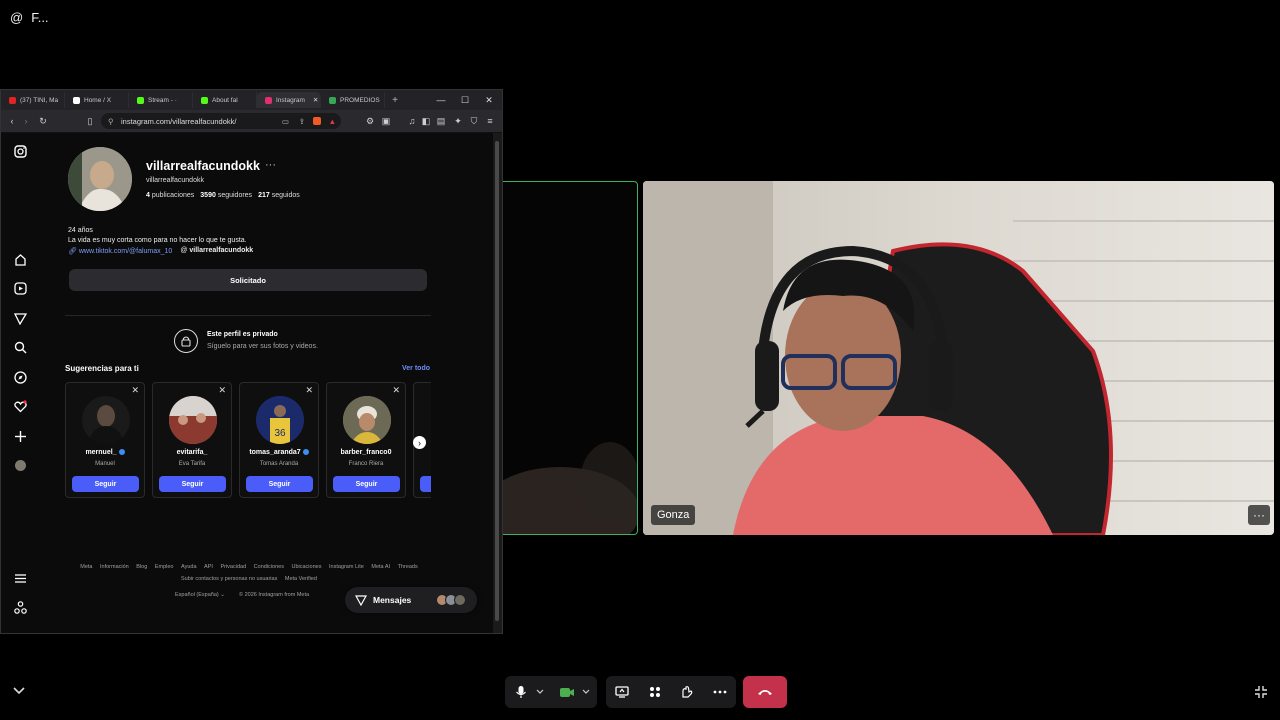 The image size is (1280, 720). What do you see at coordinates (20, 347) in the screenshot?
I see `search-icon` at bounding box center [20, 347].